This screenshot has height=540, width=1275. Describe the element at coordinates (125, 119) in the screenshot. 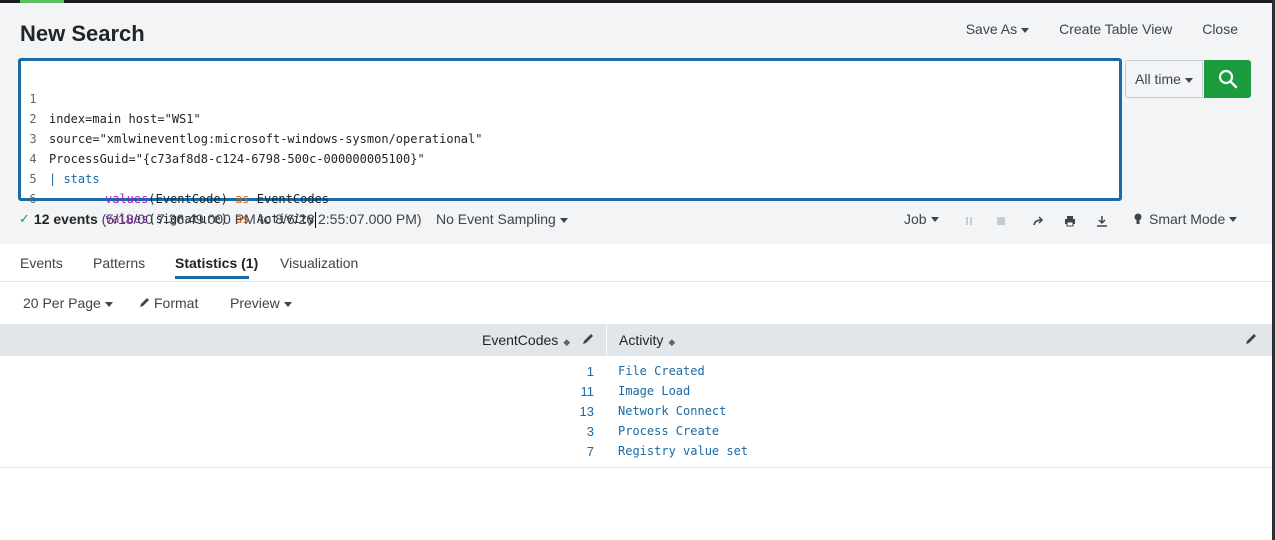

I see `code-text: index=main host="WS1"` at that location.